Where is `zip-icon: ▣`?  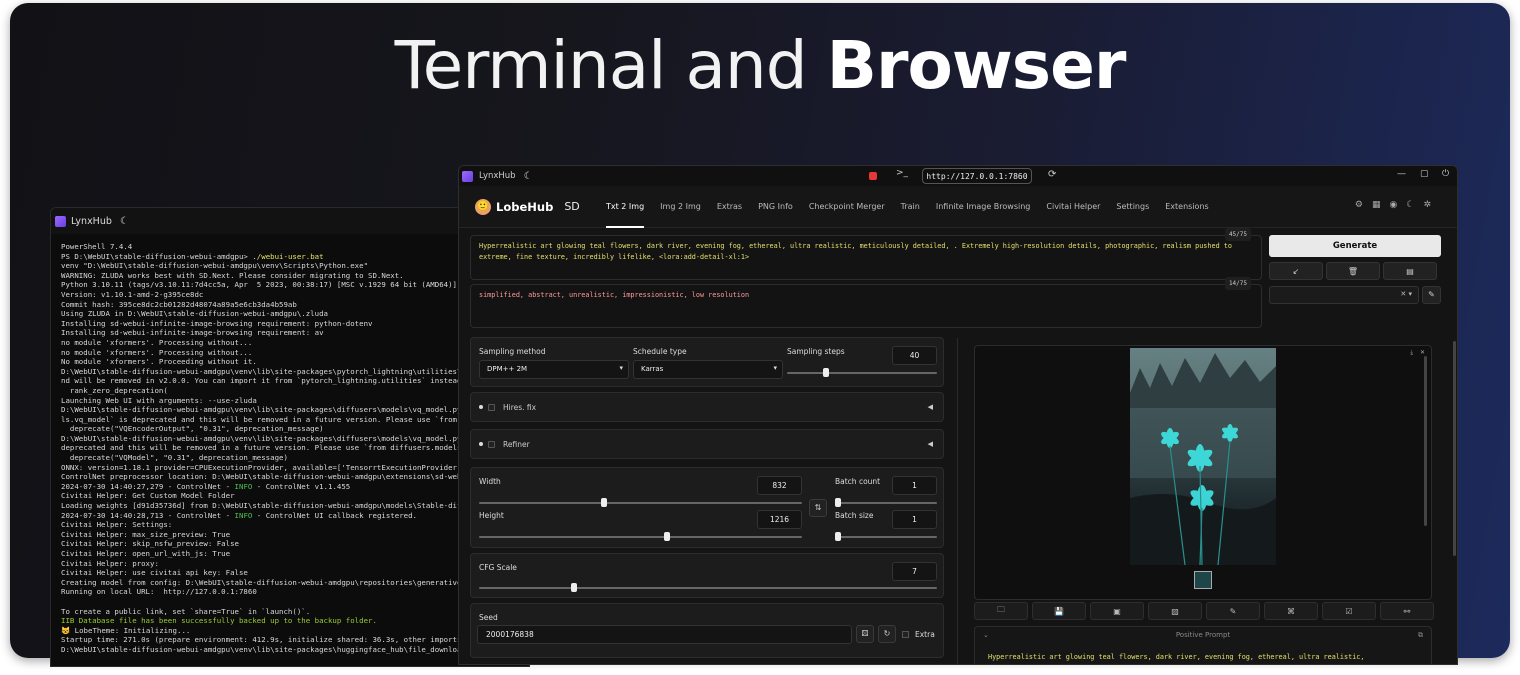 zip-icon: ▣ is located at coordinates (1117, 611).